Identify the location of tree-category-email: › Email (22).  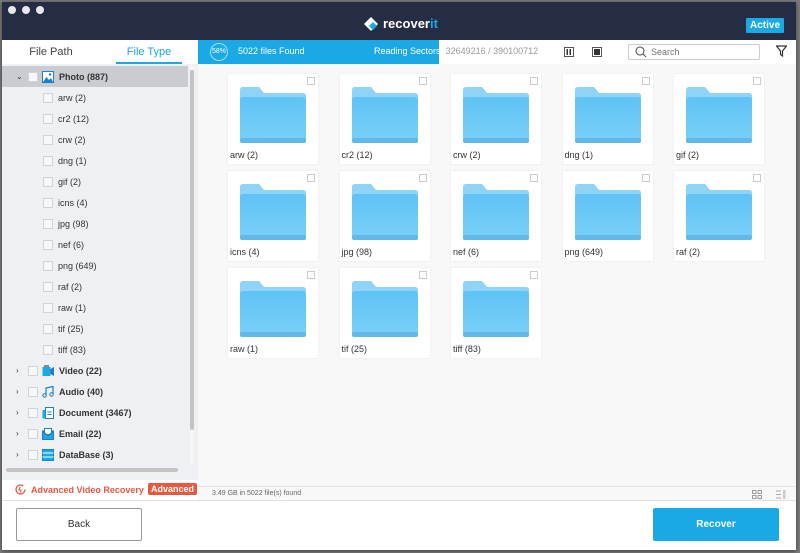
(95, 433).